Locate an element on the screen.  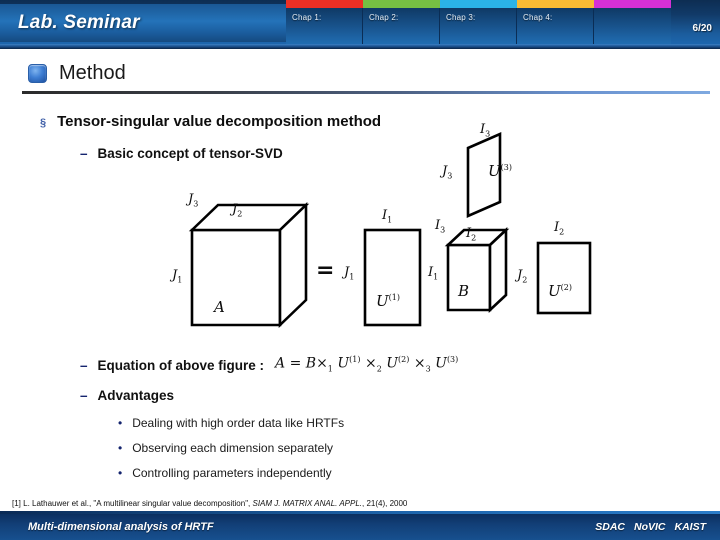
header-underline is located at coordinates (360, 46).